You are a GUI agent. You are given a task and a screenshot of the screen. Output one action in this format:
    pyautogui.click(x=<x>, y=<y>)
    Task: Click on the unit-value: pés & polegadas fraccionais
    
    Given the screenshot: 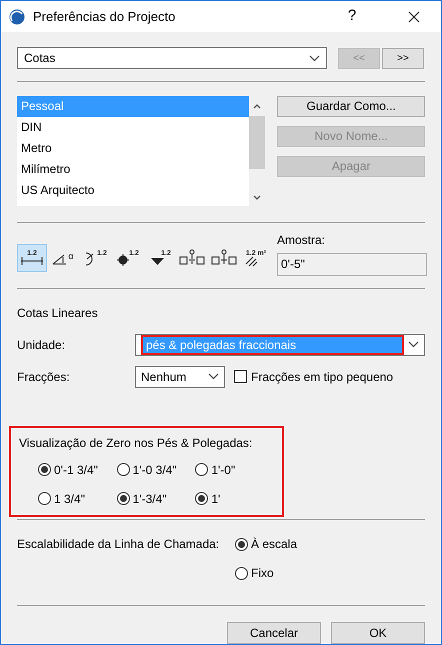 What is the action you would take?
    pyautogui.click(x=272, y=344)
    